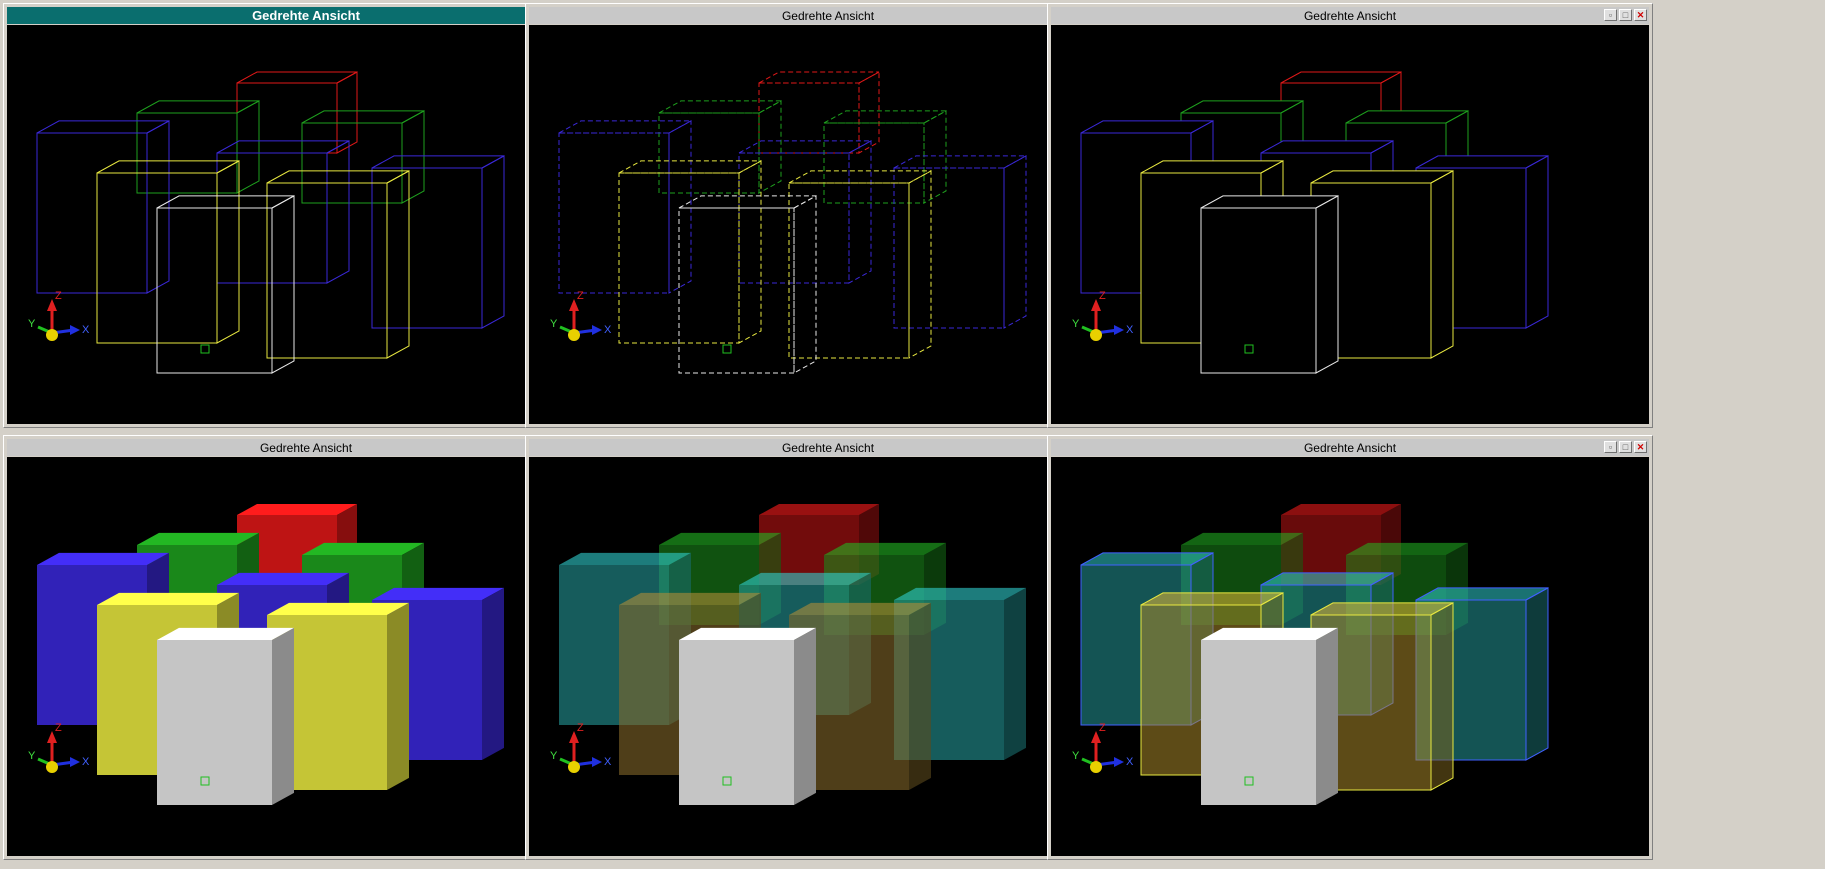 This screenshot has width=1825, height=869. I want to click on red-block-side-face, so click(869, 112).